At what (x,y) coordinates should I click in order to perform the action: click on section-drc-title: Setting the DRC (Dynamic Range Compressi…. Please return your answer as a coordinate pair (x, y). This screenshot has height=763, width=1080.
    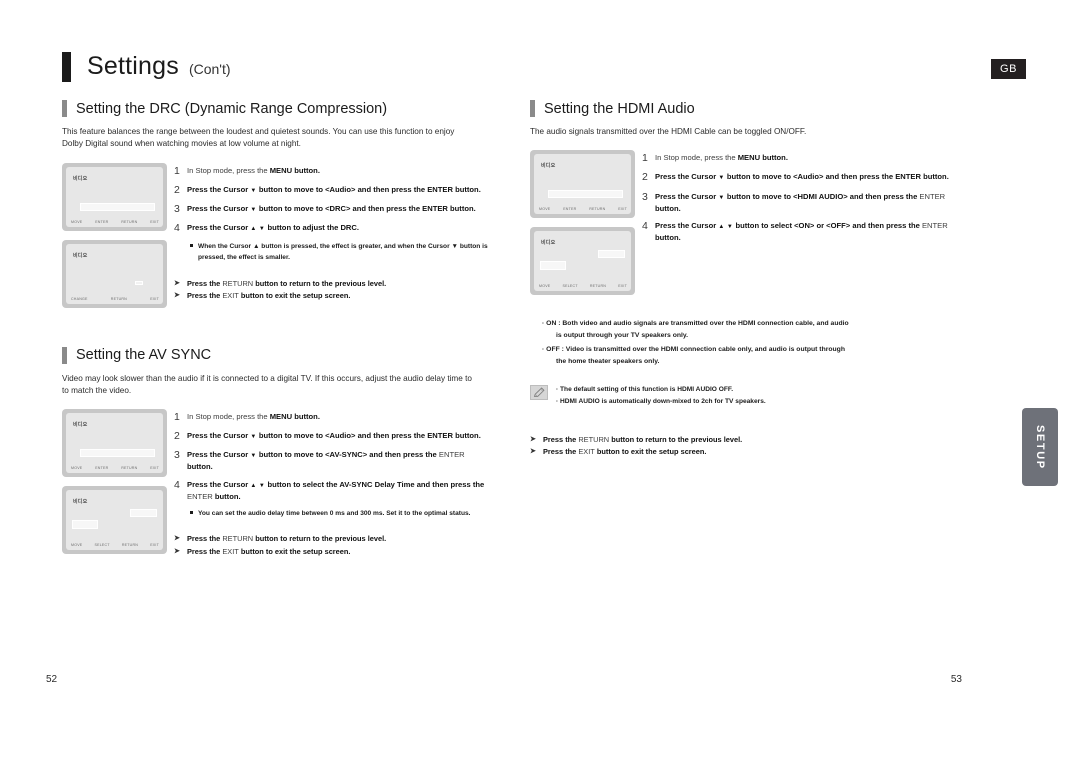
    Looking at the image, I should click on (232, 108).